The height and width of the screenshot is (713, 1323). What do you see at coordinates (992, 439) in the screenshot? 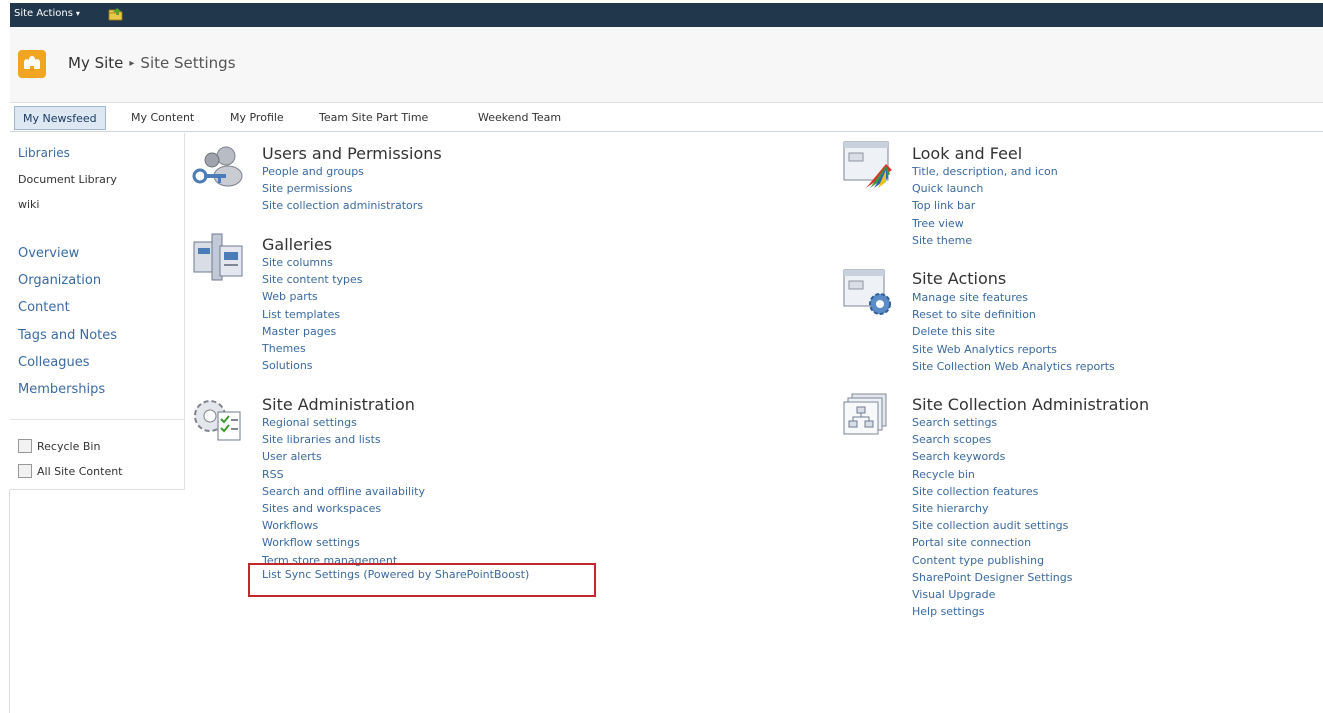
I see `link-search-scopes: Search scopes` at bounding box center [992, 439].